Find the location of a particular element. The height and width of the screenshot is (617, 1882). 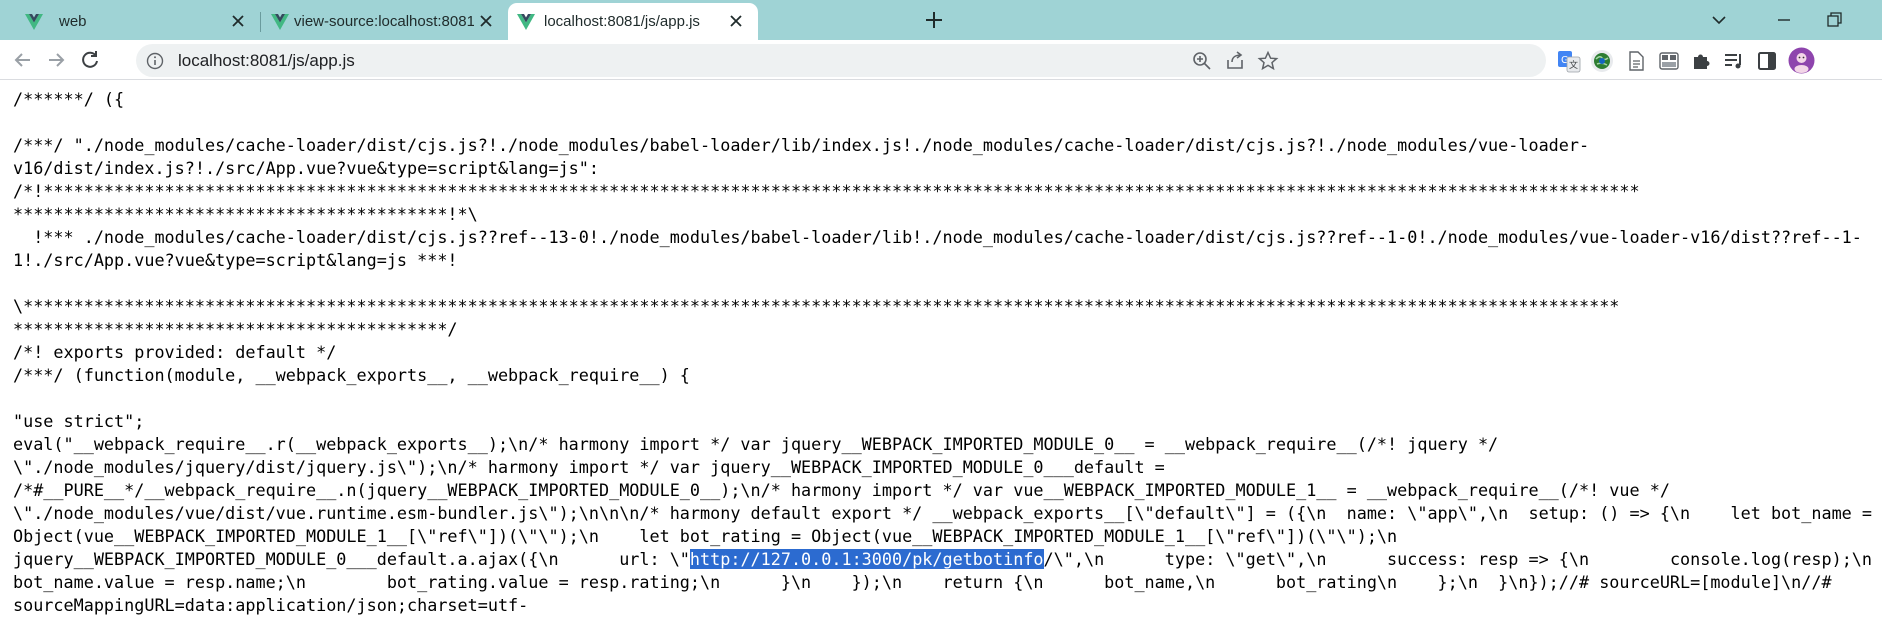

tab-app-js: localhost:8081/js/app.js is located at coordinates (633, 21).